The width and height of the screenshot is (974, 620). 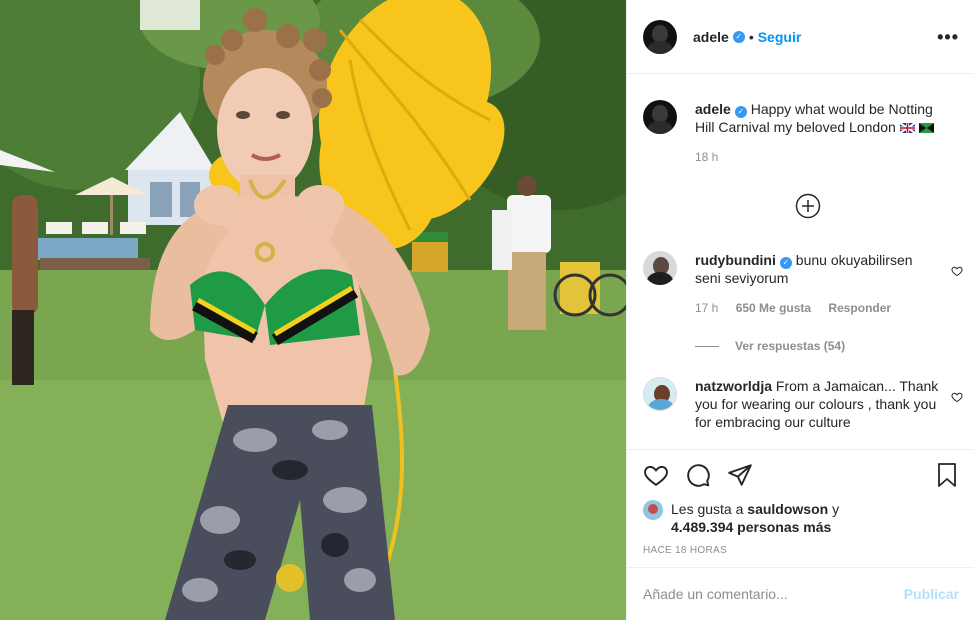 What do you see at coordinates (711, 37) in the screenshot?
I see `author-username: adele` at bounding box center [711, 37].